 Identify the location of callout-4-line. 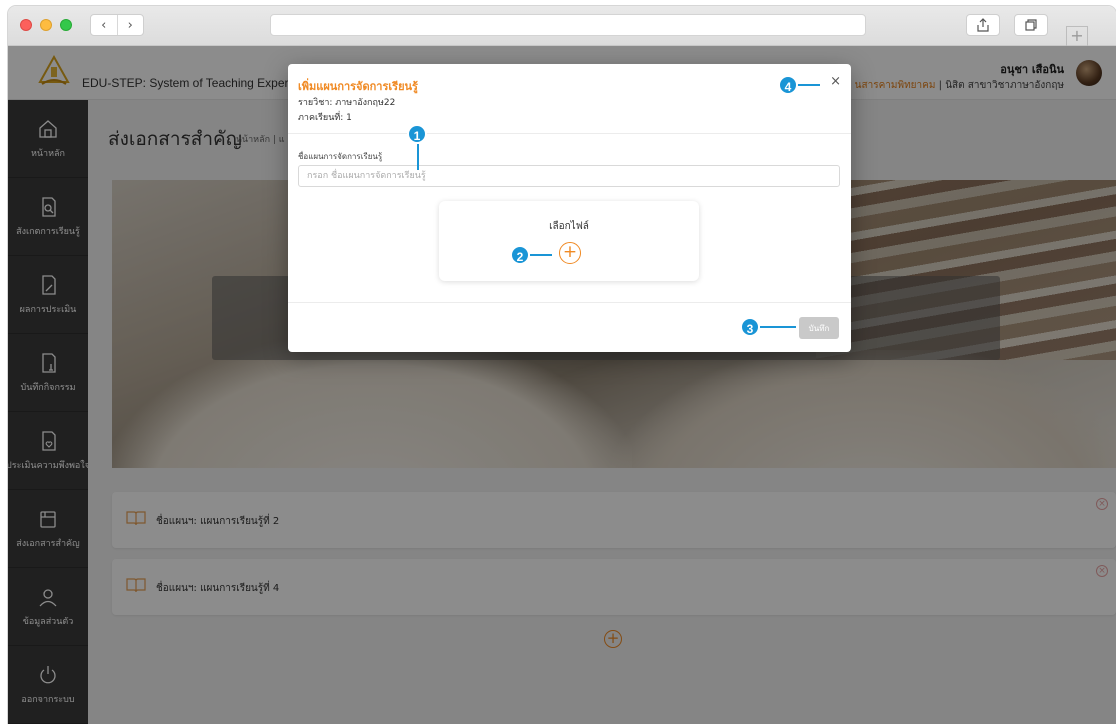
(808, 85).